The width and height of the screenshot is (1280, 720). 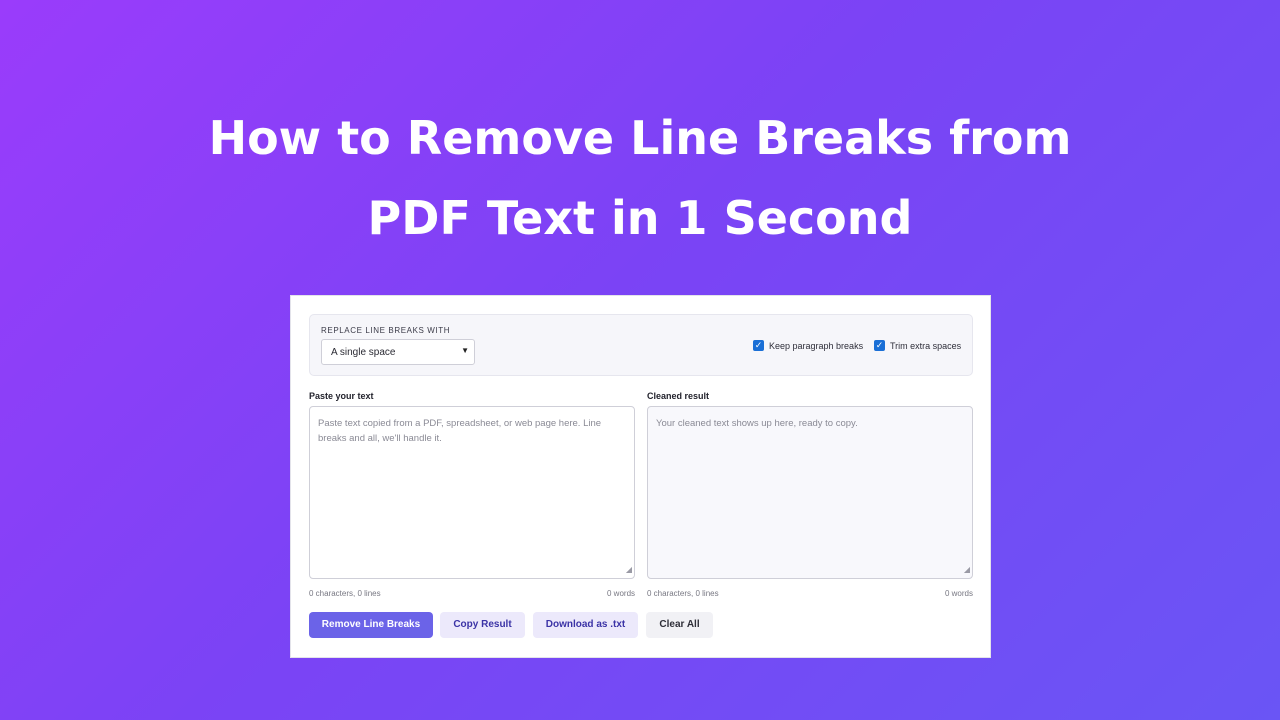 What do you see at coordinates (958, 593) in the screenshot?
I see `output-word-count: 0 words` at bounding box center [958, 593].